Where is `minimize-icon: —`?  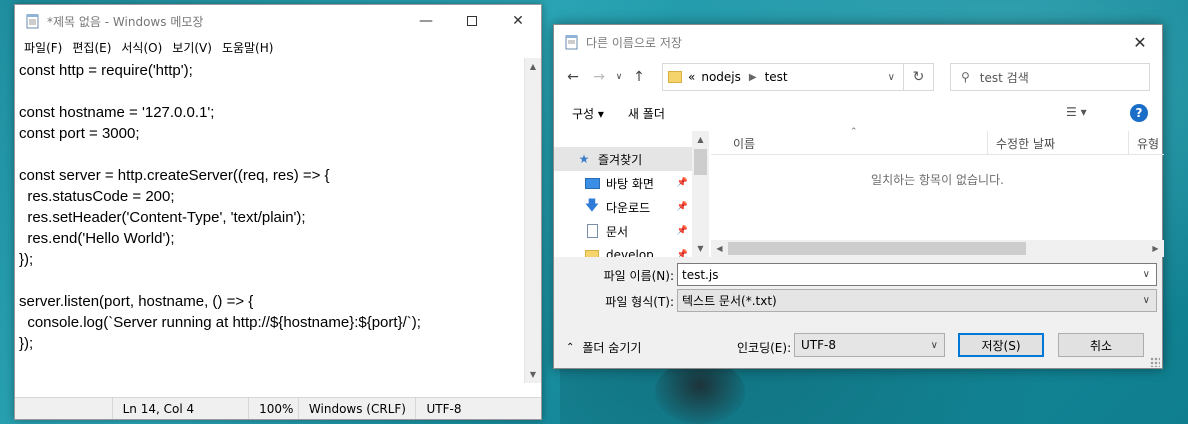 minimize-icon: — is located at coordinates (426, 21).